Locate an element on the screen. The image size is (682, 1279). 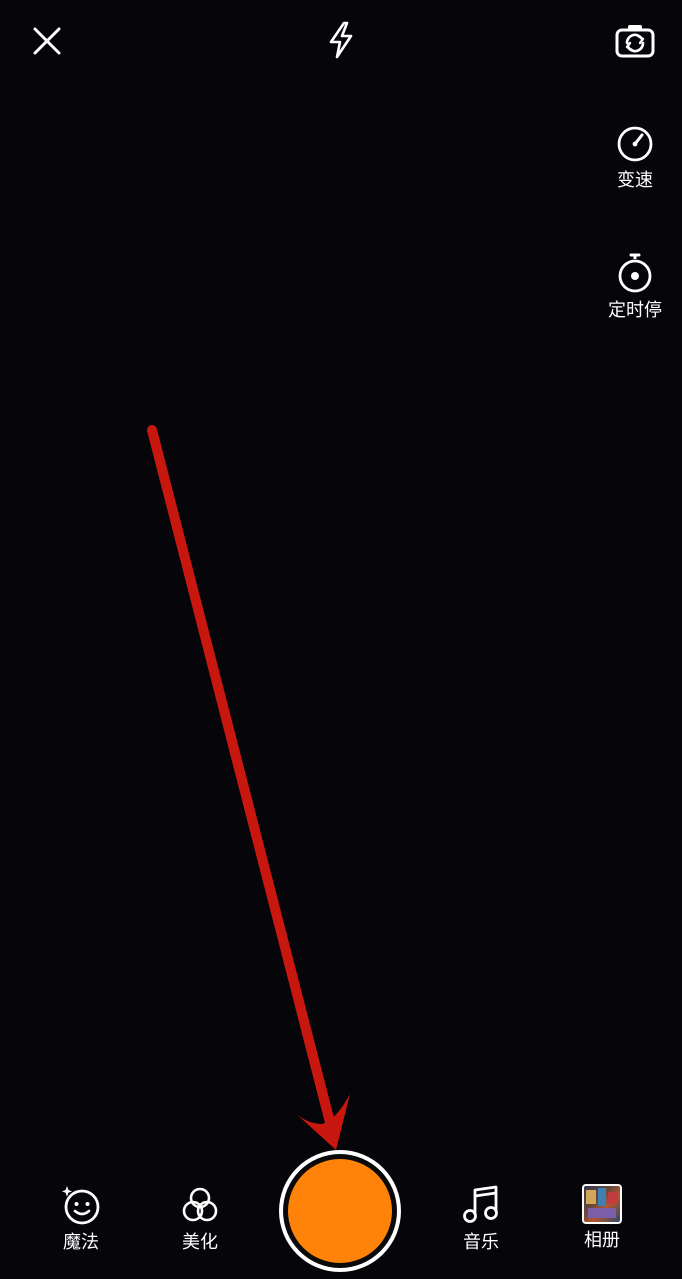
album-thumbnail is located at coordinates (602, 1204).